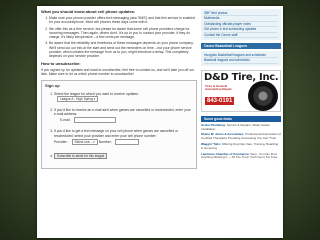 This screenshot has height=240, width=320. I want to click on phone-number-field, so click(126, 142).